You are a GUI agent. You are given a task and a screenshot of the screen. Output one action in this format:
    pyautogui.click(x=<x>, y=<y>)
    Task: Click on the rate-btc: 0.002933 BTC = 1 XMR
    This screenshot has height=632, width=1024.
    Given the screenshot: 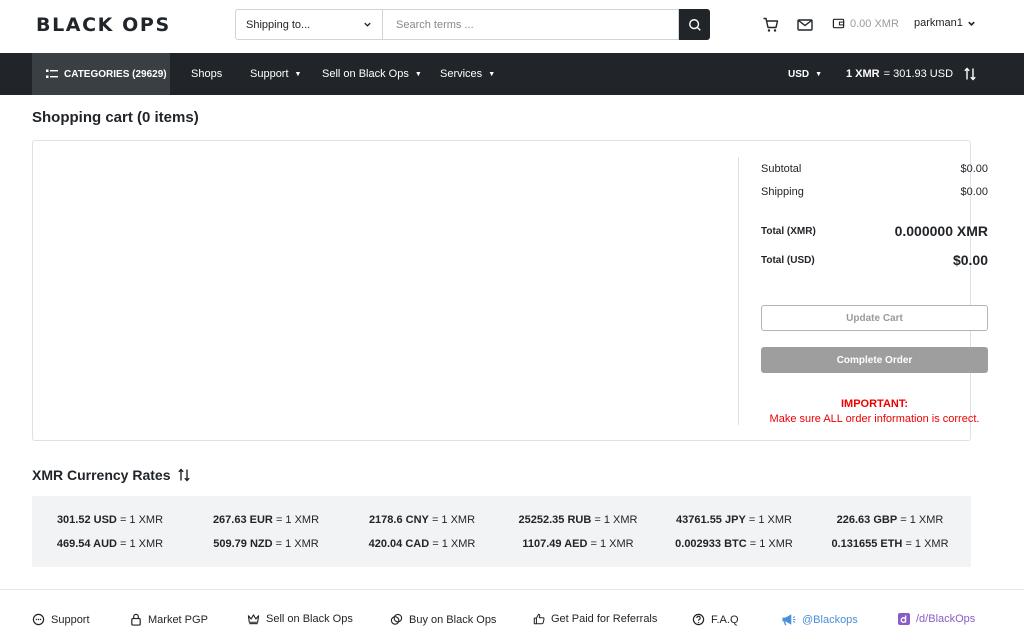 What is the action you would take?
    pyautogui.click(x=734, y=544)
    